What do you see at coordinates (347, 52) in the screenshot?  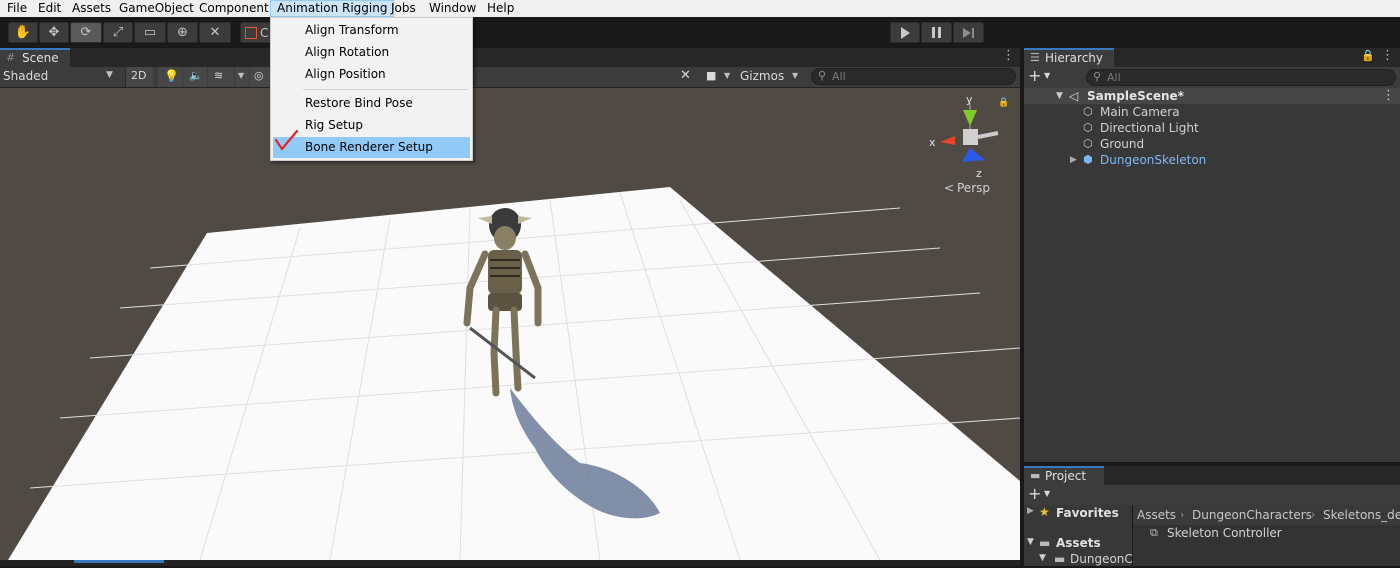 I see `menu-item-label: Align Rotation` at bounding box center [347, 52].